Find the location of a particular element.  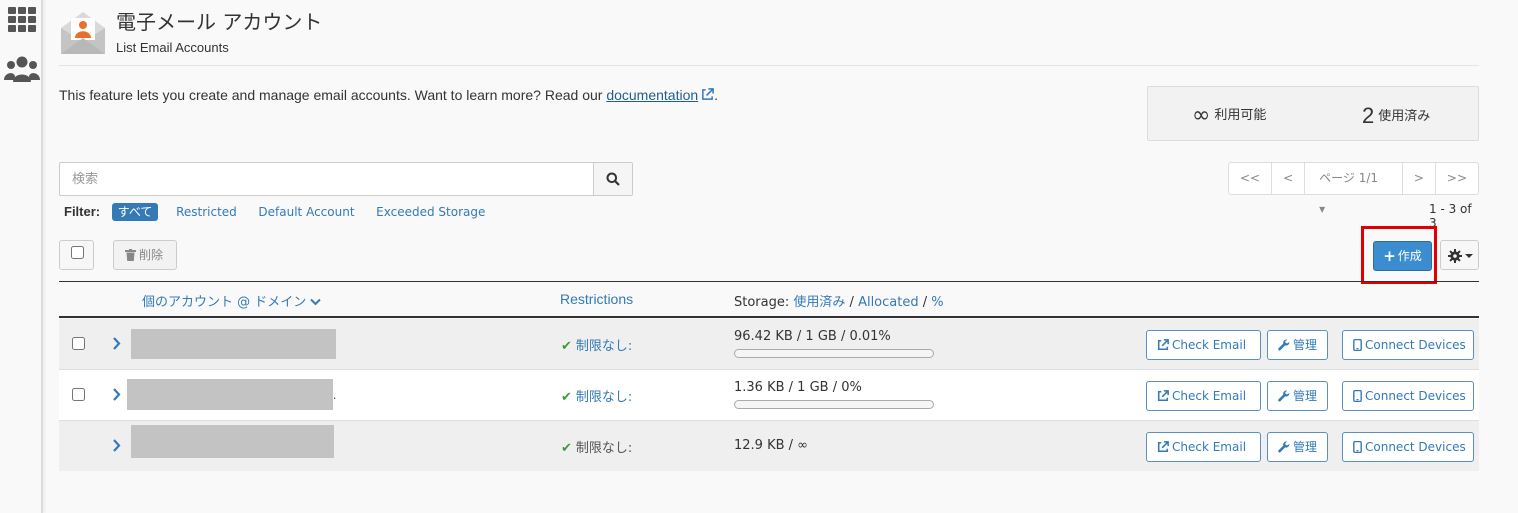

pagination: << < ページ 1/1 ▾ > >> is located at coordinates (1353, 189).